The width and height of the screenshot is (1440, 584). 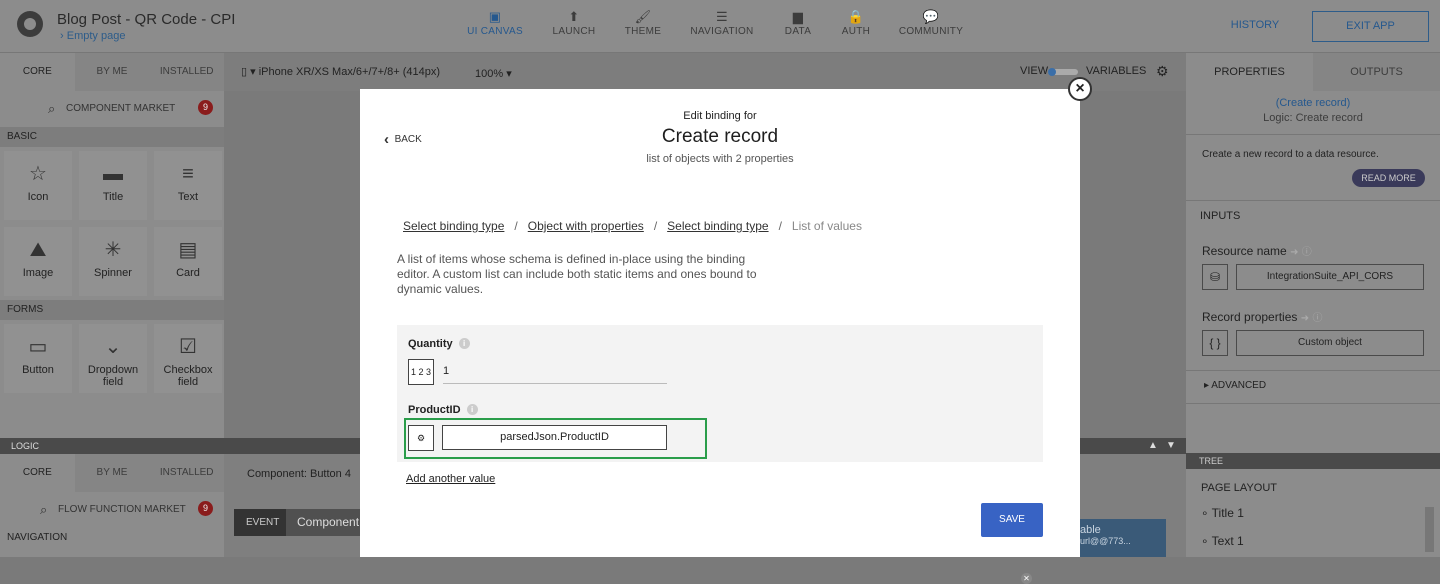 I want to click on button-icon: ▭, so click(x=38, y=347).